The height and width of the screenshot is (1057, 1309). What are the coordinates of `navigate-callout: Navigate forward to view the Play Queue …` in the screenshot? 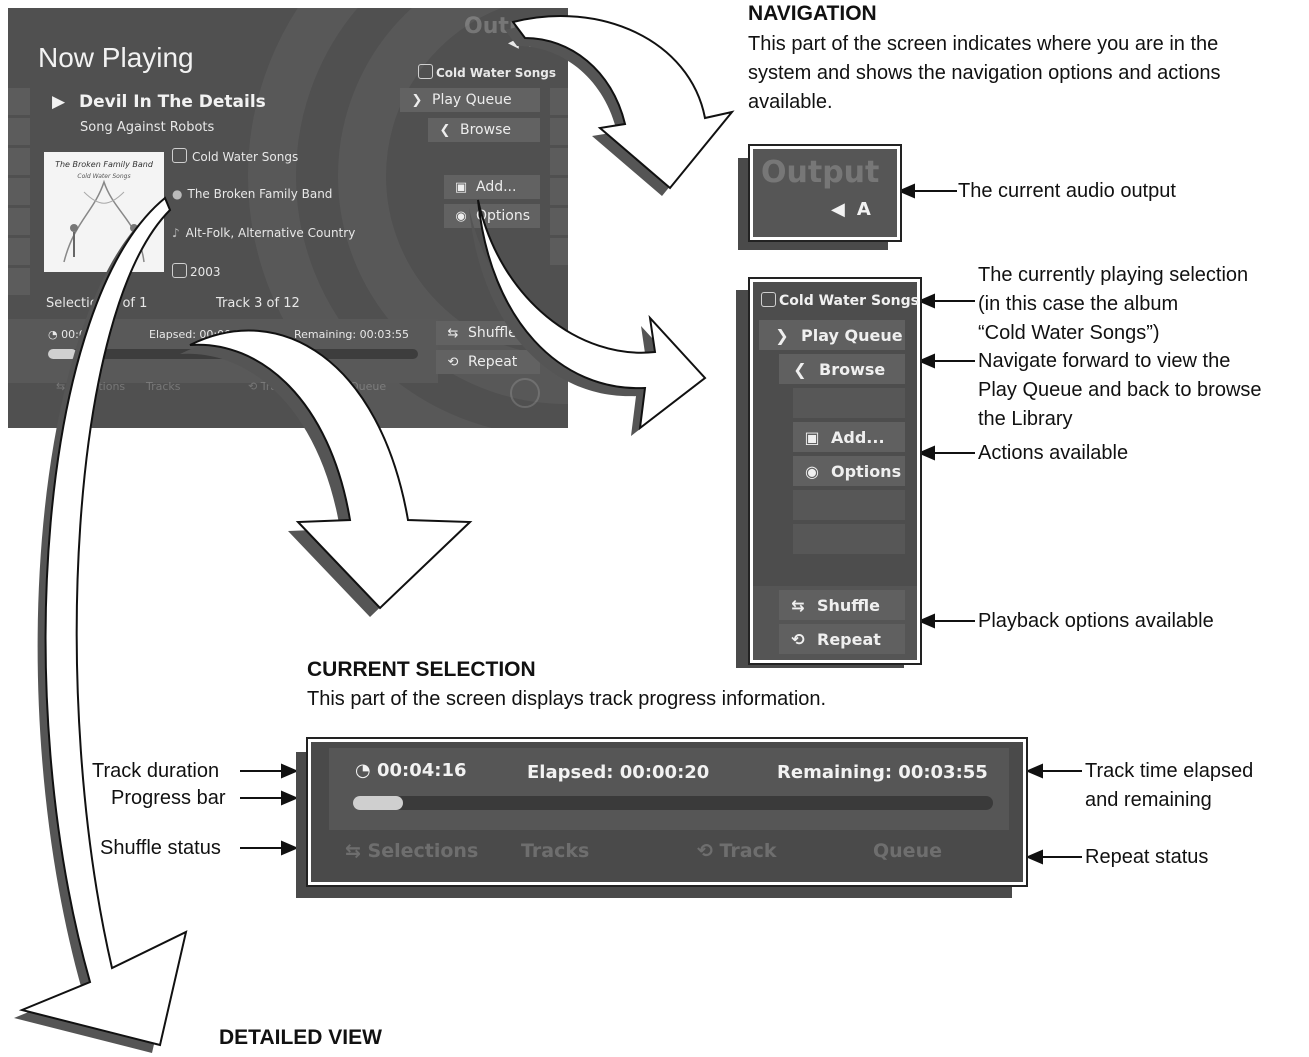 It's located at (1120, 390).